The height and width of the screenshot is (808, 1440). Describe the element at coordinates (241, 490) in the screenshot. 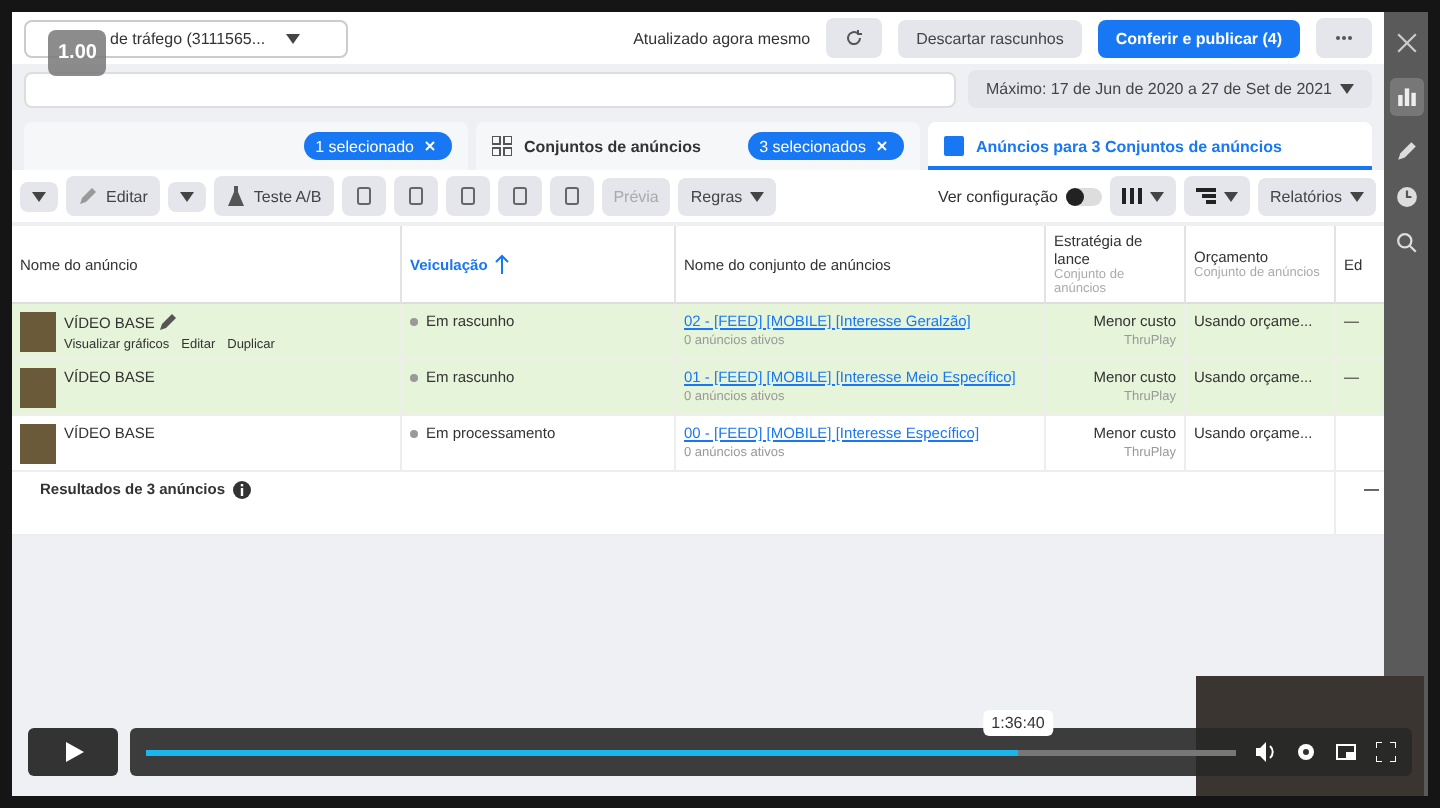

I see `info-icon` at that location.